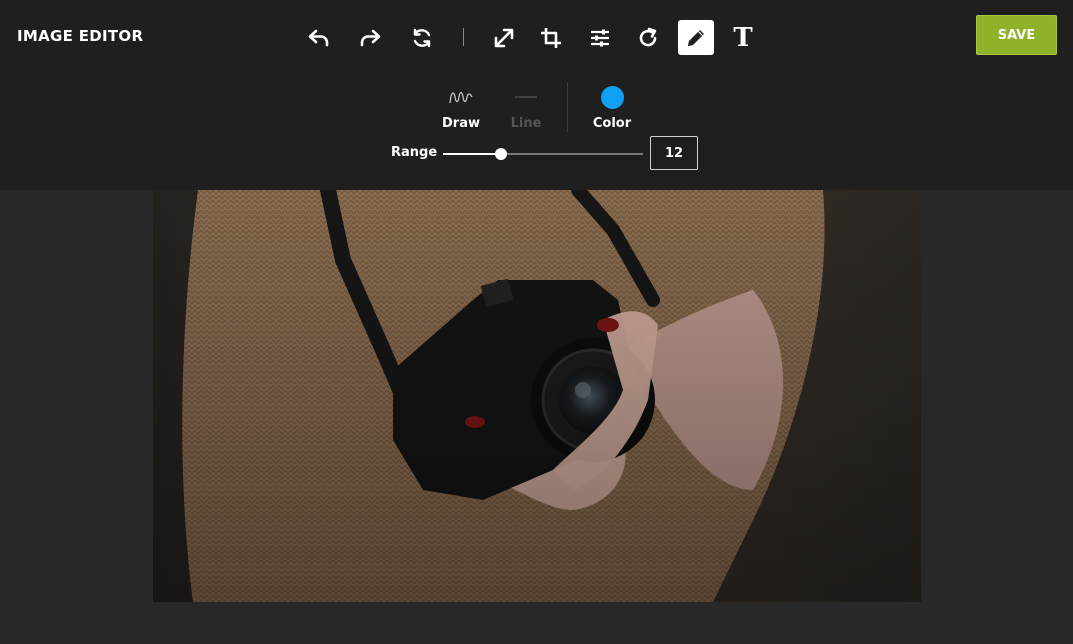  I want to click on draw-label: Draw, so click(461, 123).